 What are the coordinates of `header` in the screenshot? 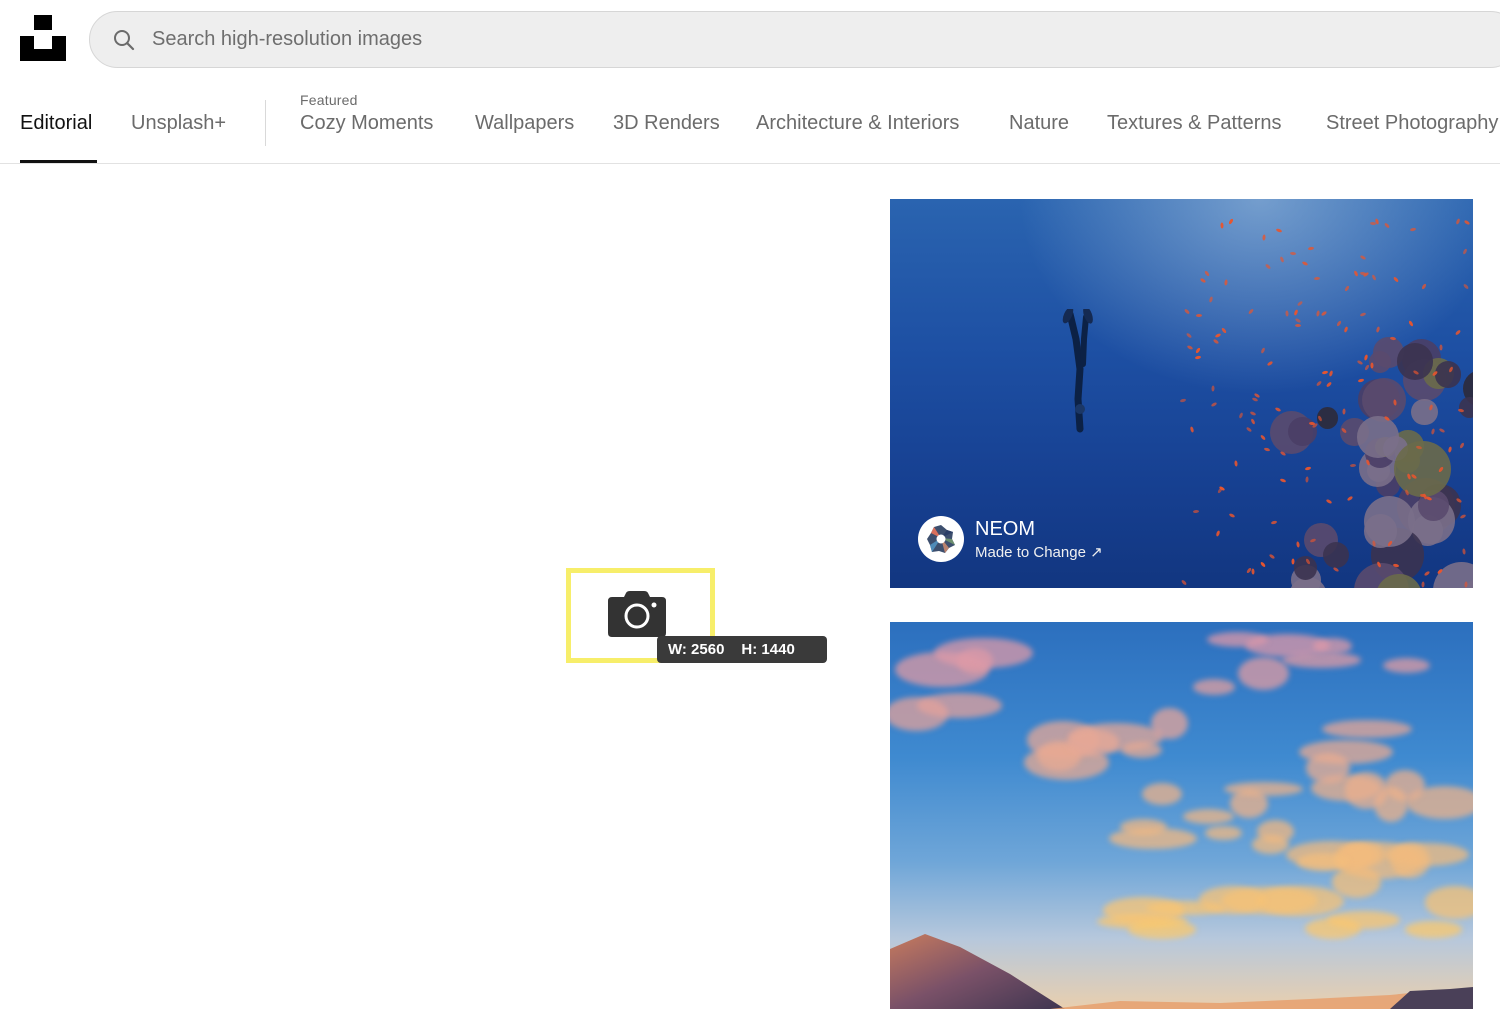 It's located at (750, 40).